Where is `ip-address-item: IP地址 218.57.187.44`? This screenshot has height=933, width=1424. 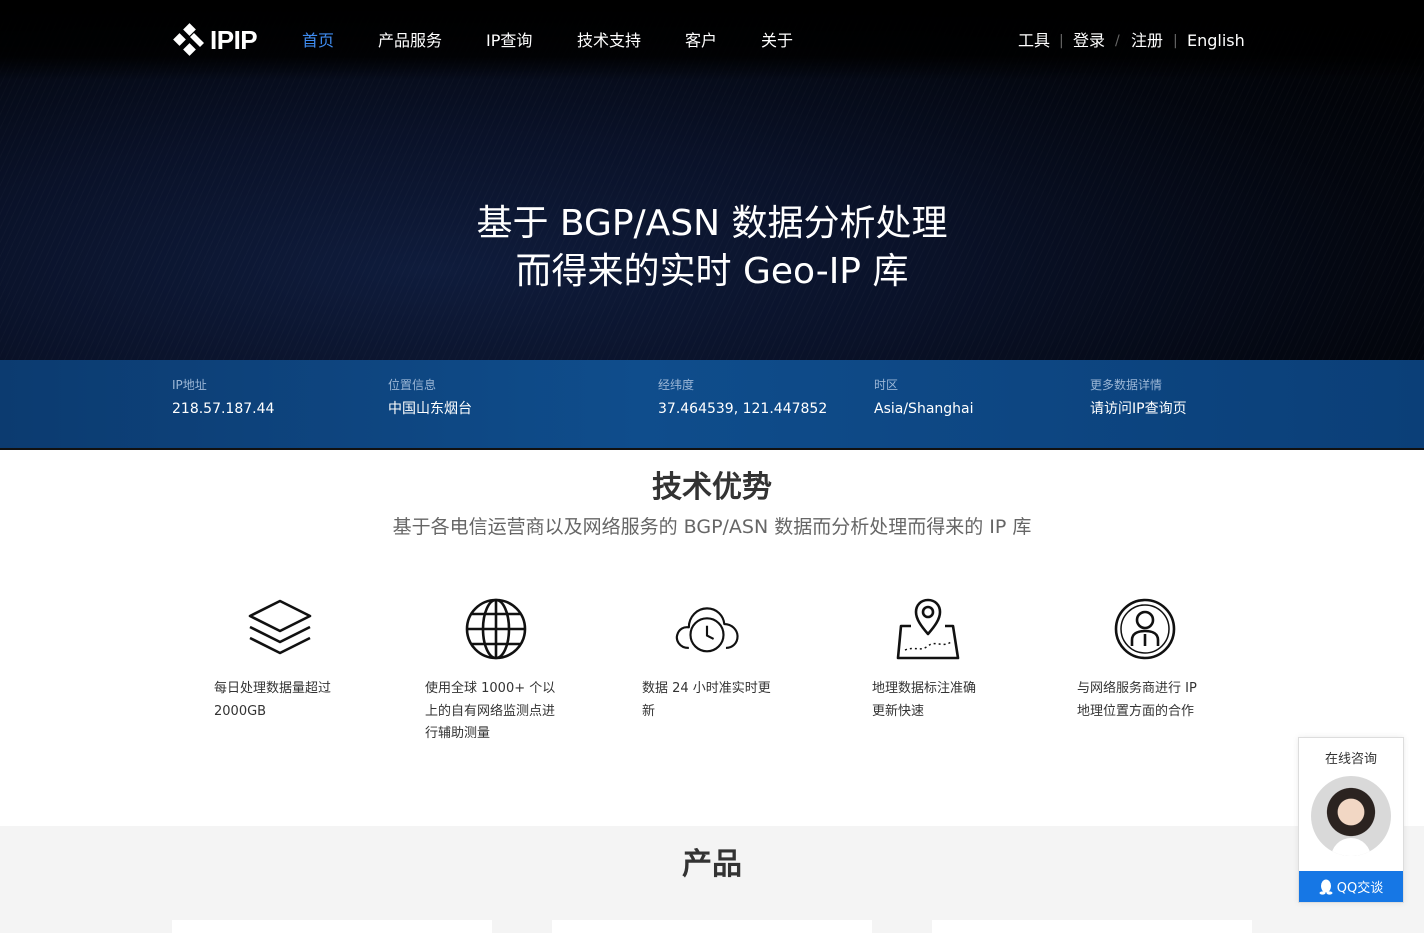 ip-address-item: IP地址 218.57.187.44 is located at coordinates (223, 398).